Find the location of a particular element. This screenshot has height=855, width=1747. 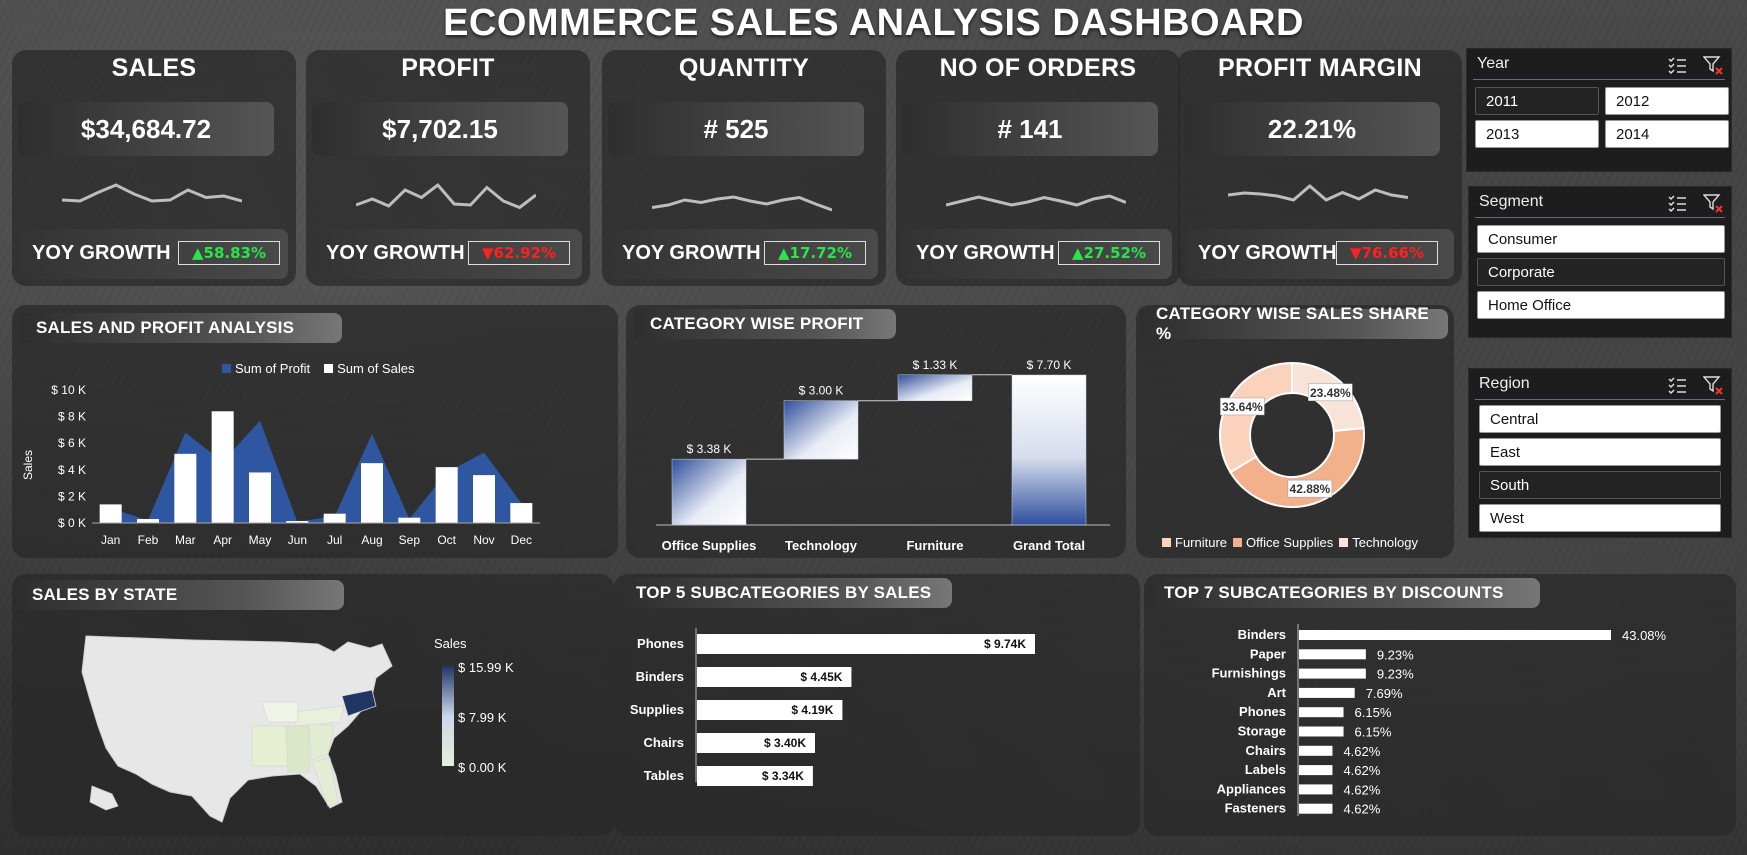

bar-category: Labels is located at coordinates (1265, 769).